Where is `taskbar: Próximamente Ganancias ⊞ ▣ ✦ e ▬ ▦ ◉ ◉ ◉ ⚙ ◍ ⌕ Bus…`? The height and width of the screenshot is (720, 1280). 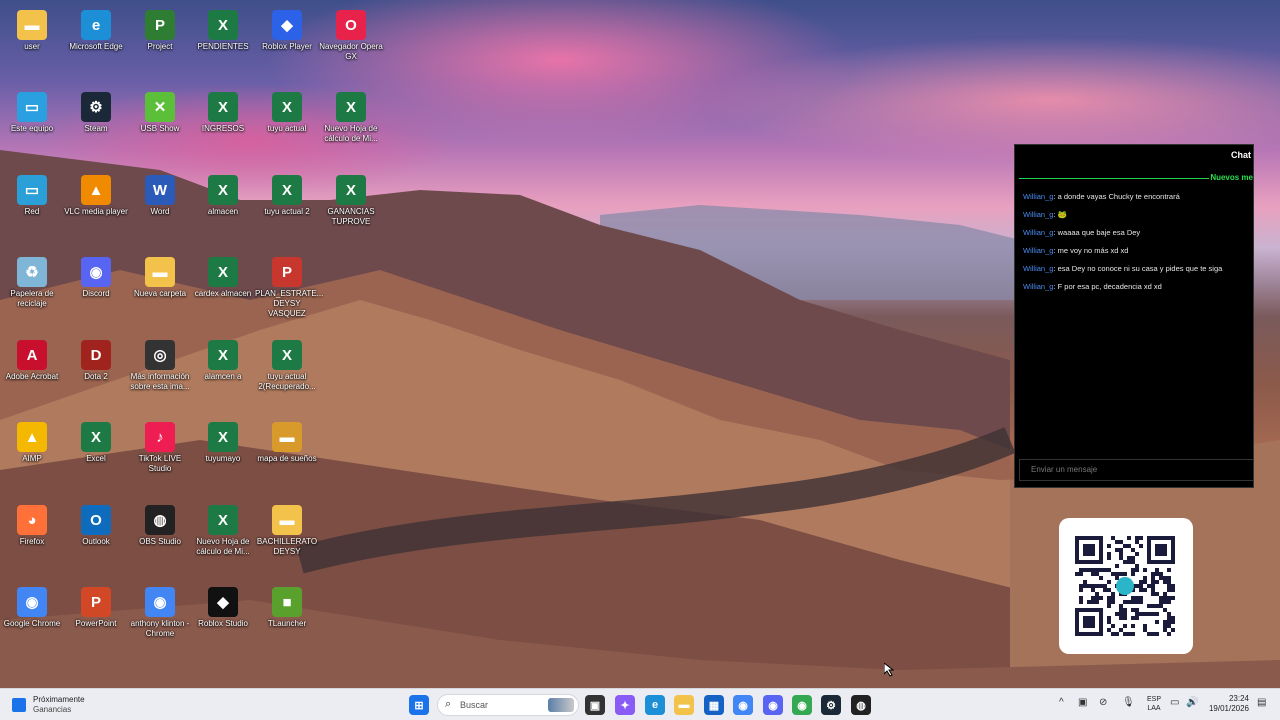
taskbar: Próximamente Ganancias ⊞ ▣ ✦ e ▬ ▦ ◉ ◉ ◉ ⚙ ◍ ⌕ Bus… is located at coordinates (640, 704).